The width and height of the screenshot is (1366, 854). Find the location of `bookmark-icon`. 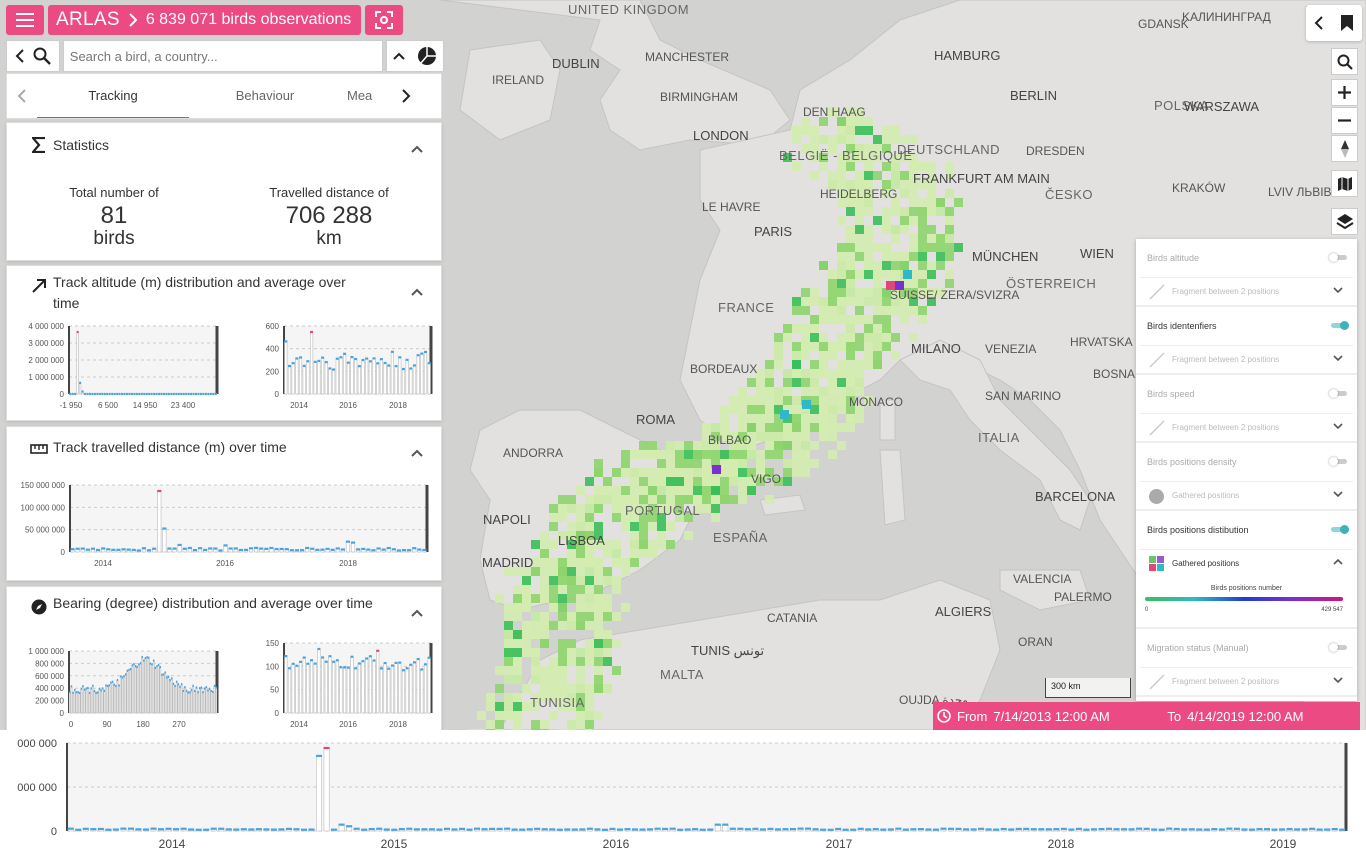

bookmark-icon is located at coordinates (1347, 23).